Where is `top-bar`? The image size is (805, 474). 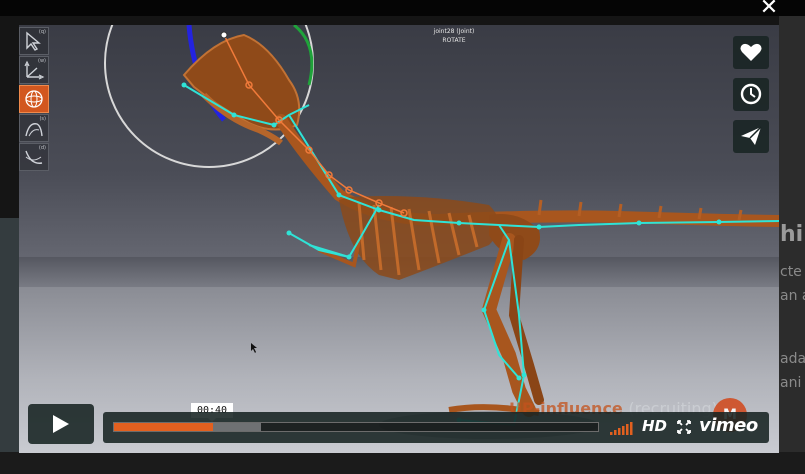
top-bar is located at coordinates (402, 8).